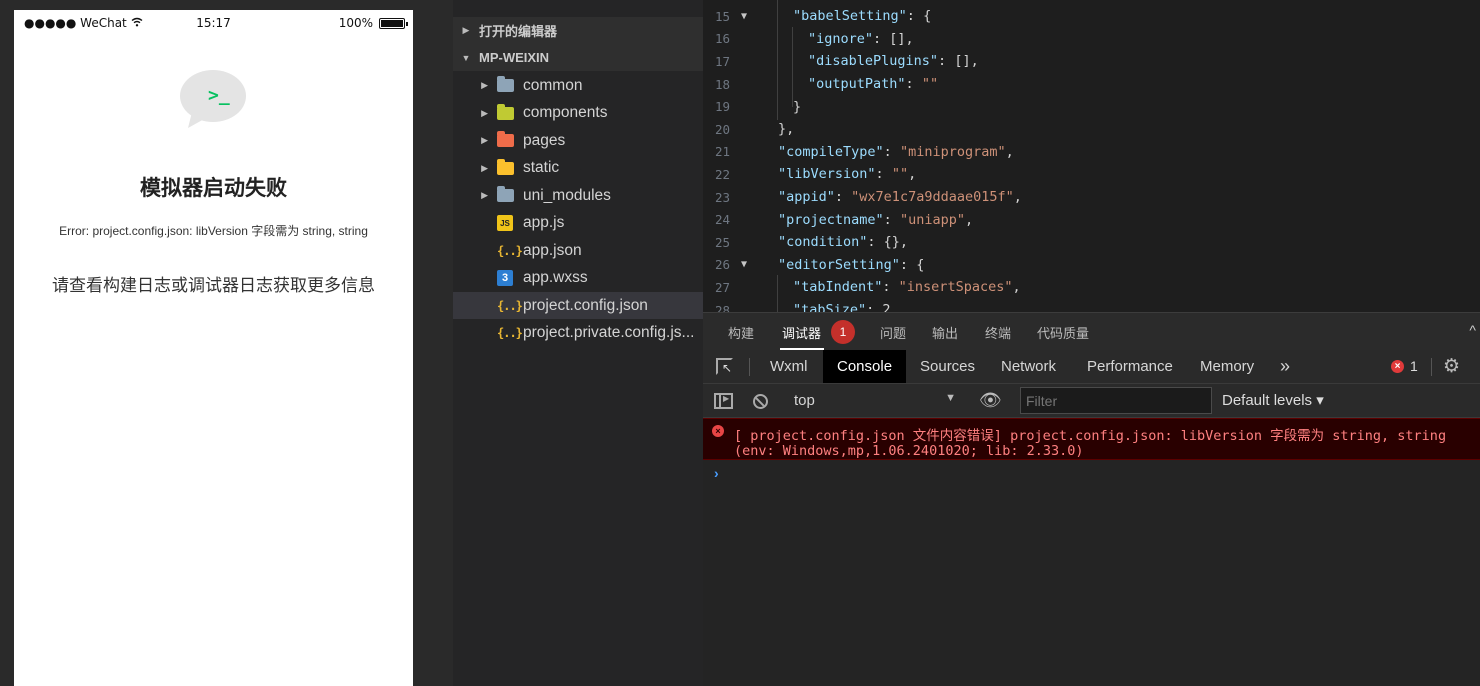  Describe the element at coordinates (716, 473) in the screenshot. I see `console-prompt-icon: ›` at that location.